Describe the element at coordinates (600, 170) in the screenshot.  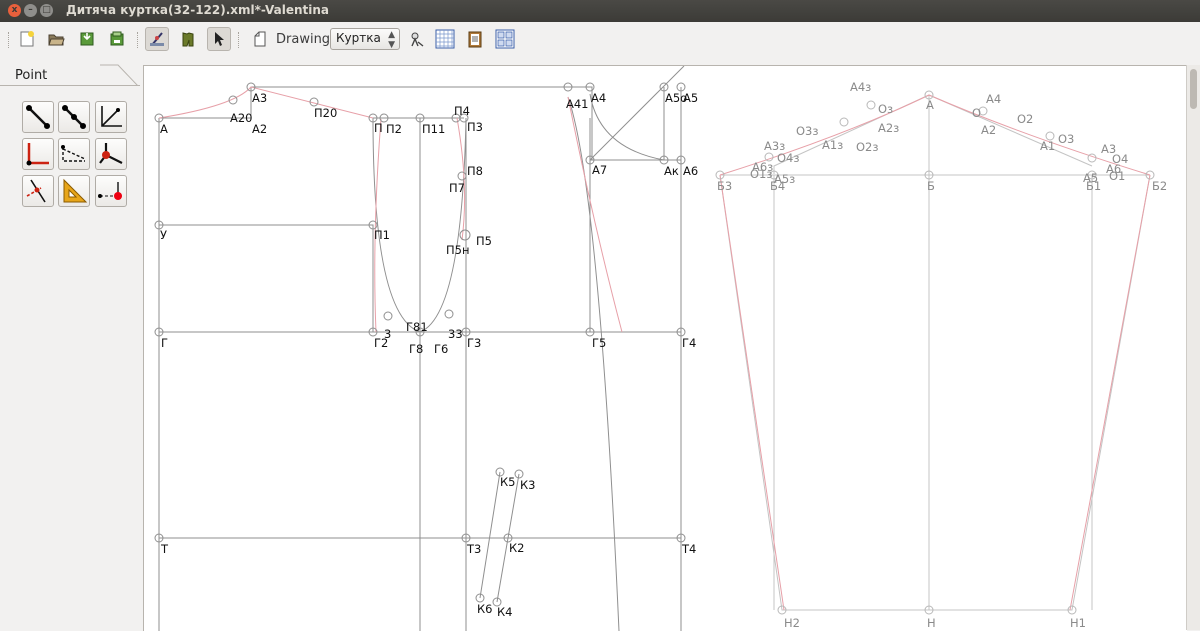
I see `point-label: А7` at that location.